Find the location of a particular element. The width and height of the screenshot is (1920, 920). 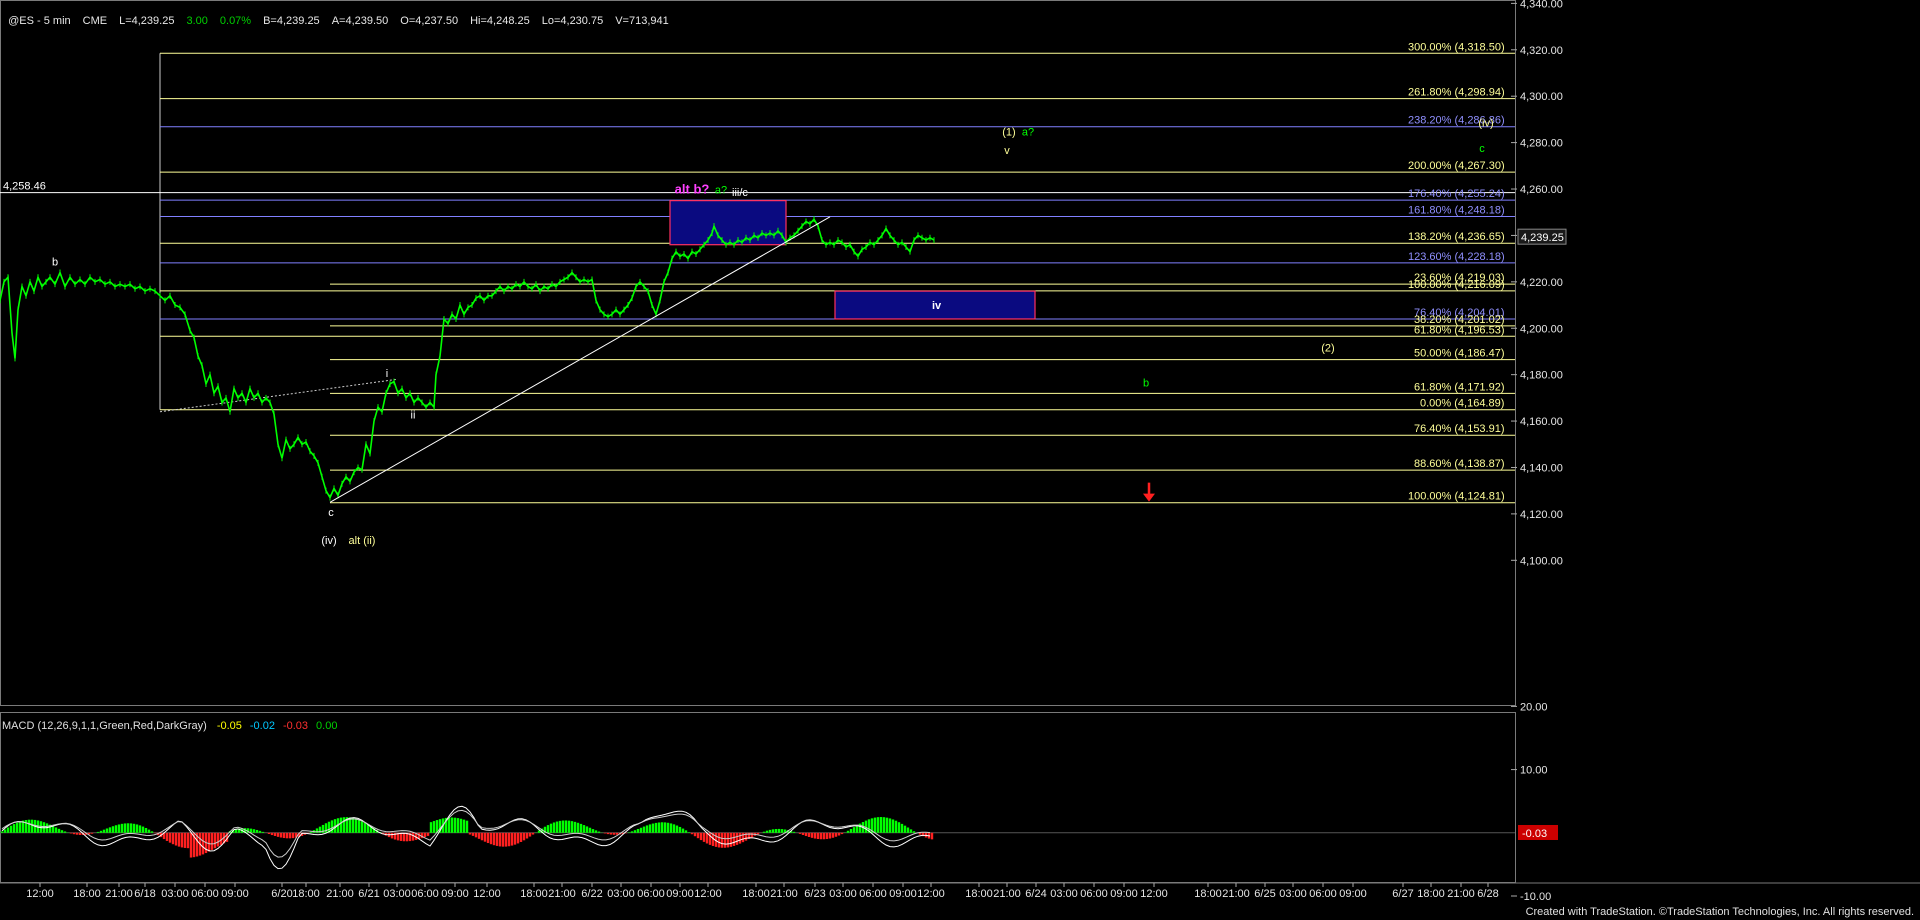

wave-label: b is located at coordinates (1146, 383).